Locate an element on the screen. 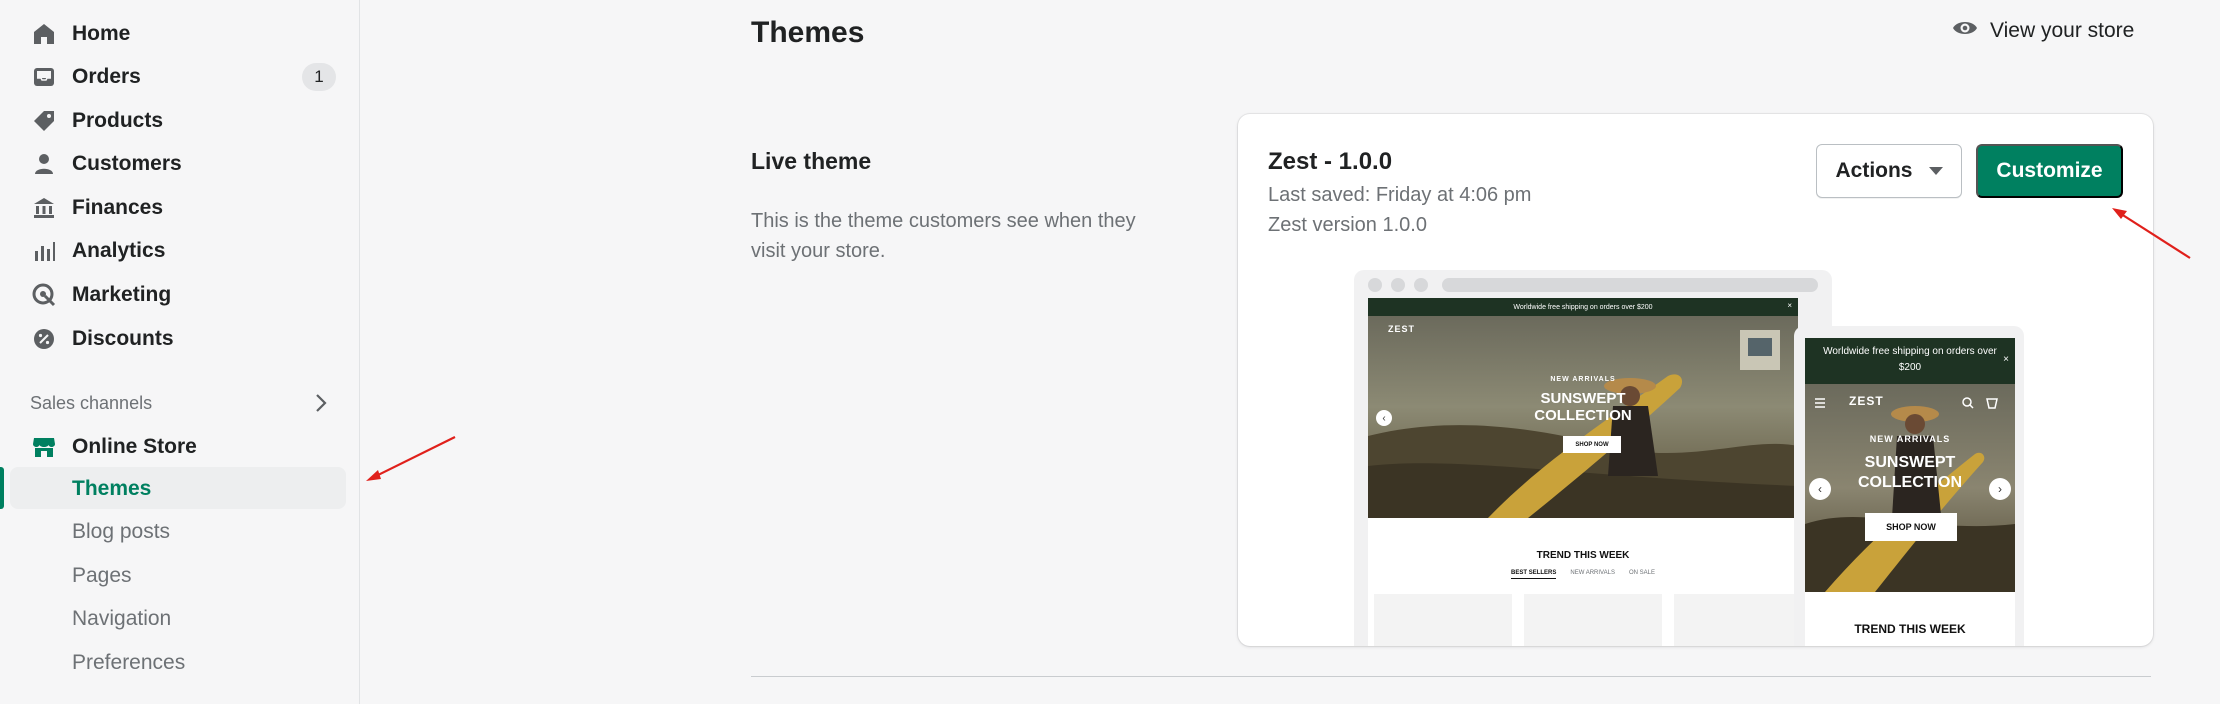 This screenshot has width=2220, height=704. active-item-indicator is located at coordinates (2, 488).